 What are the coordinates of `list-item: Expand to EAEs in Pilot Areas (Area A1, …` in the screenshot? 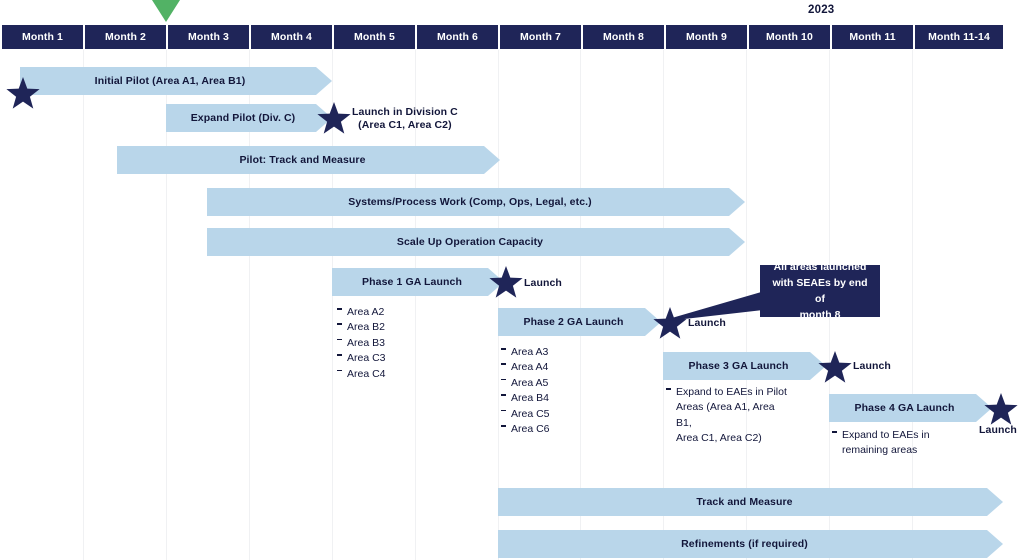 It's located at (729, 416).